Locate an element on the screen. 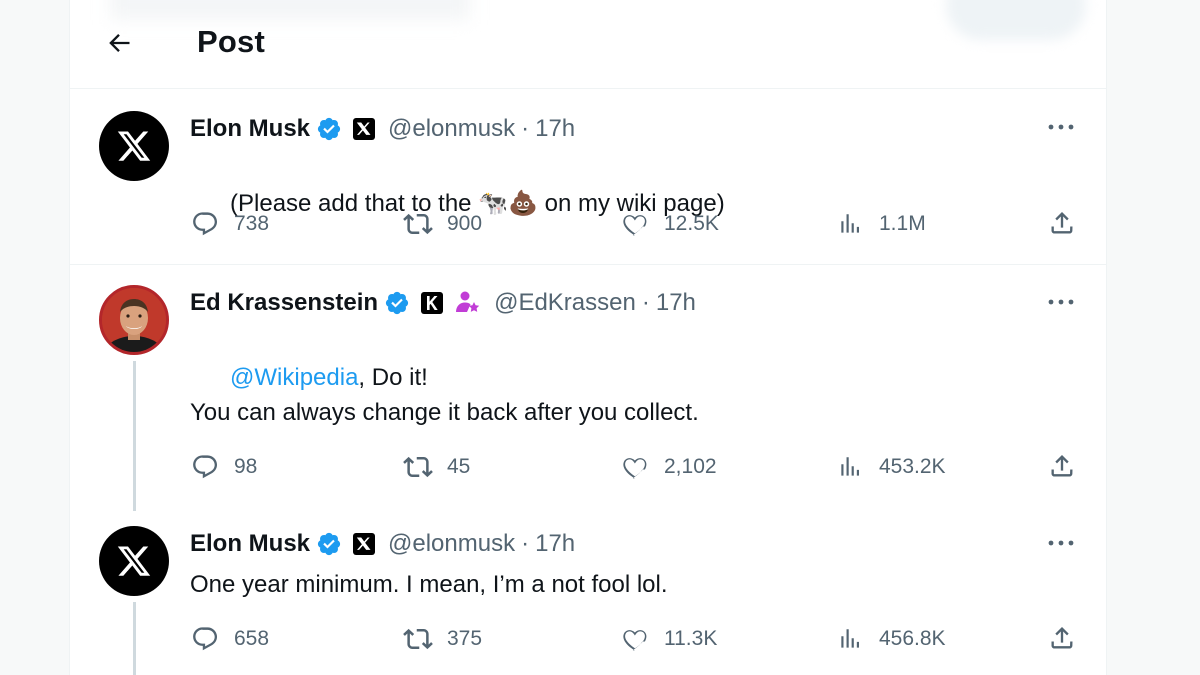  like-count: 12.5K is located at coordinates (691, 223).